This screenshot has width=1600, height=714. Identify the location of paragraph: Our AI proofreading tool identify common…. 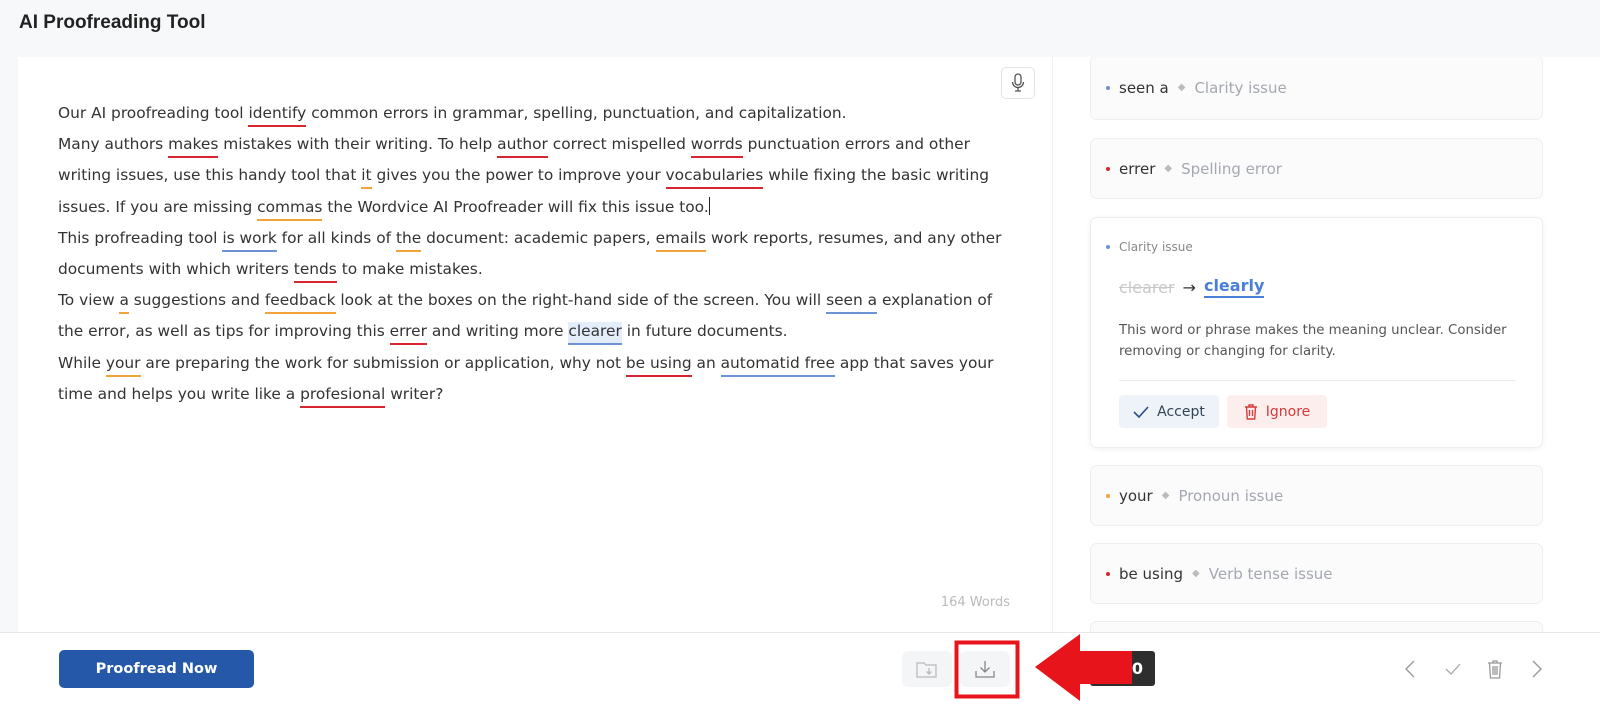
(538, 113).